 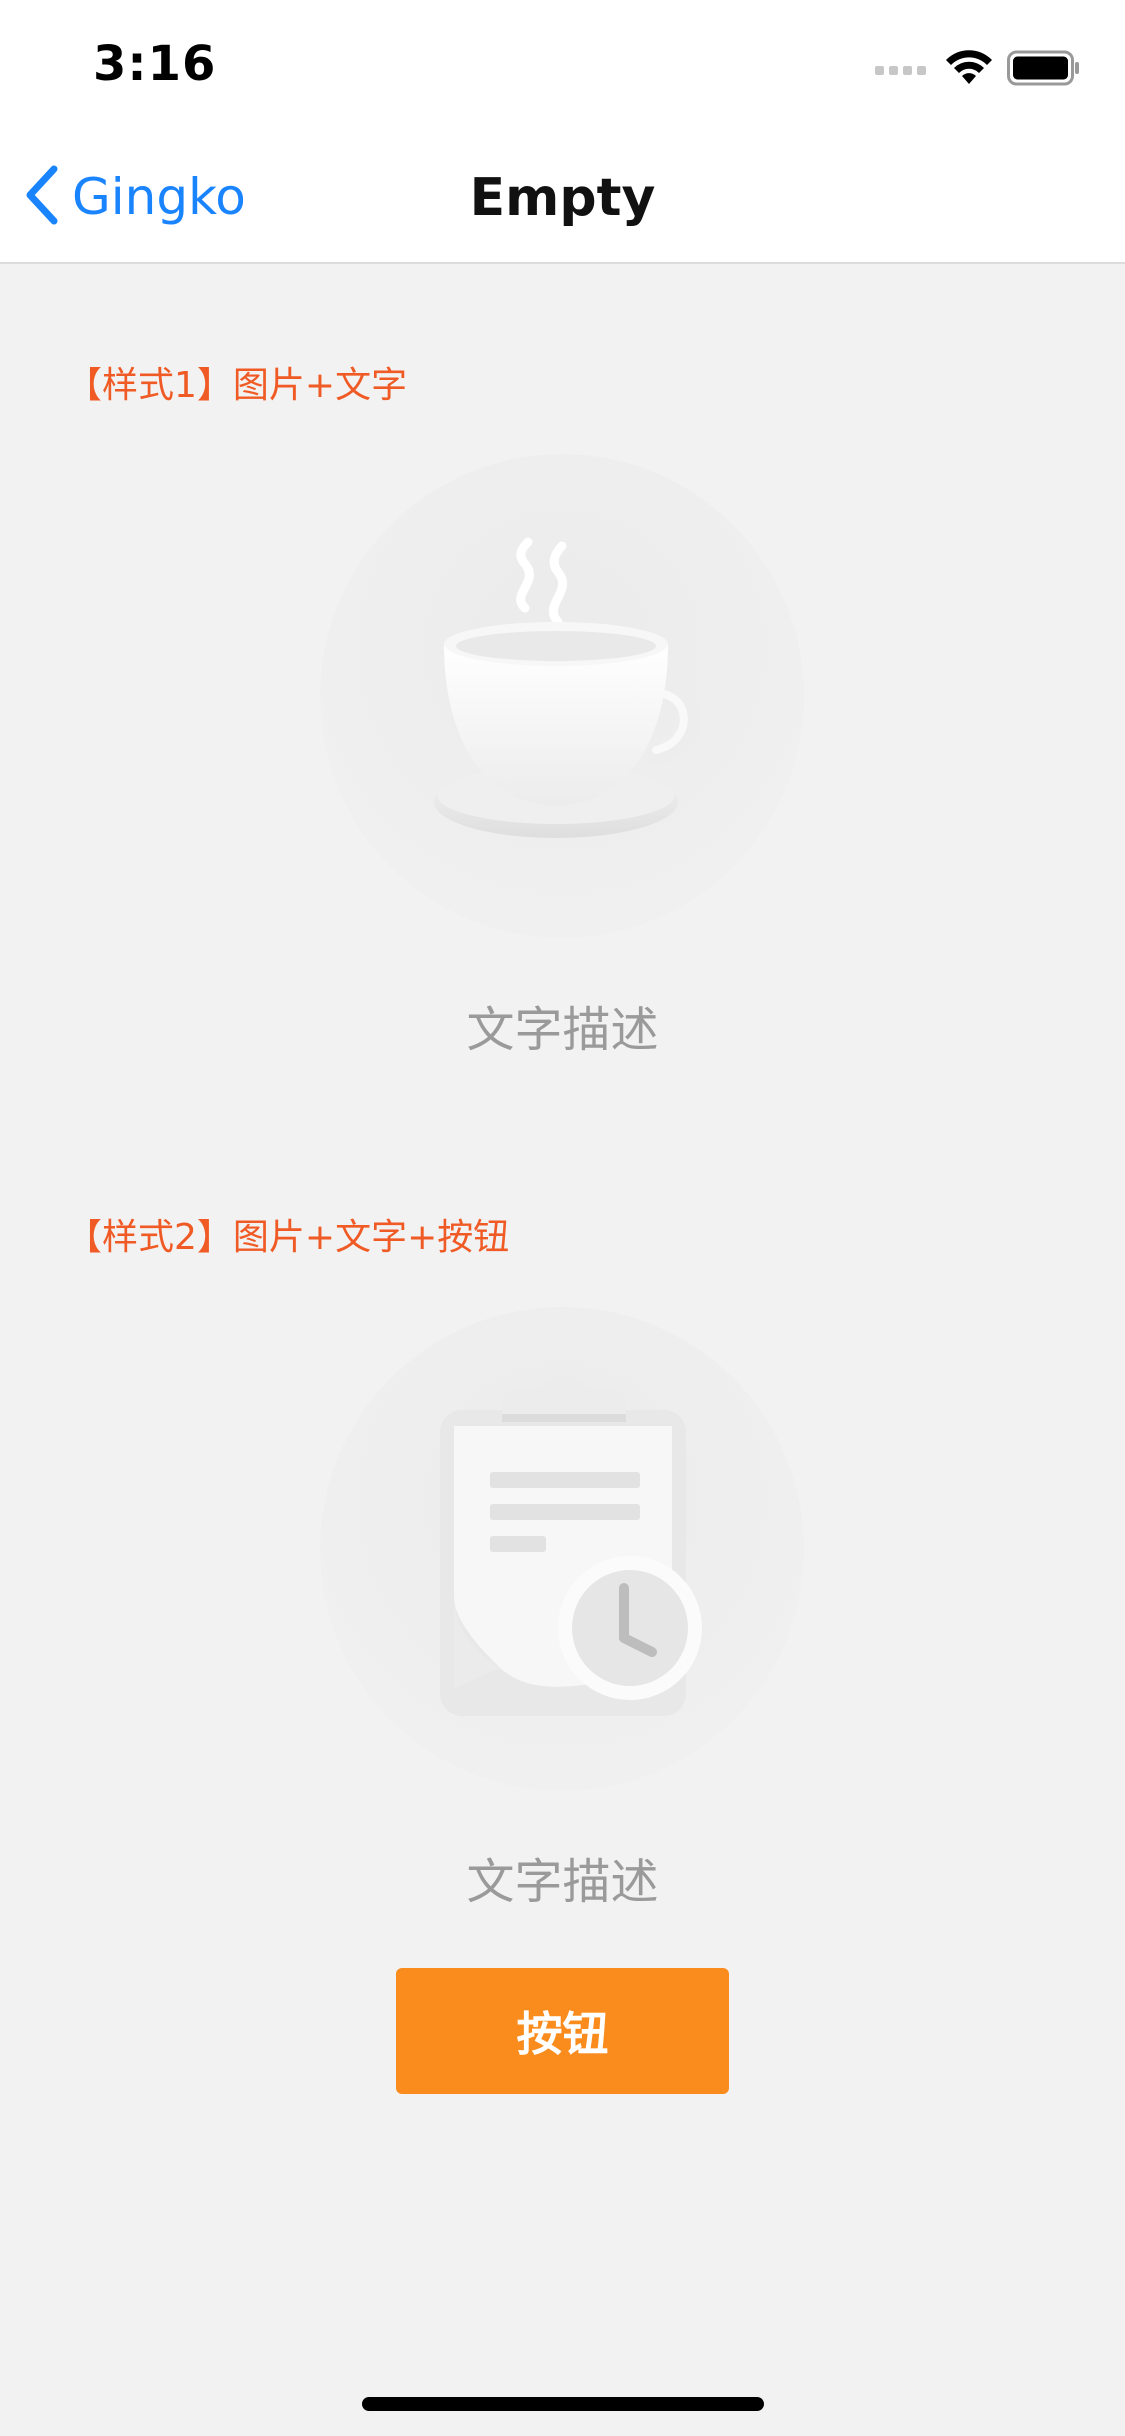 What do you see at coordinates (155, 64) in the screenshot?
I see `status-time: 3:16` at bounding box center [155, 64].